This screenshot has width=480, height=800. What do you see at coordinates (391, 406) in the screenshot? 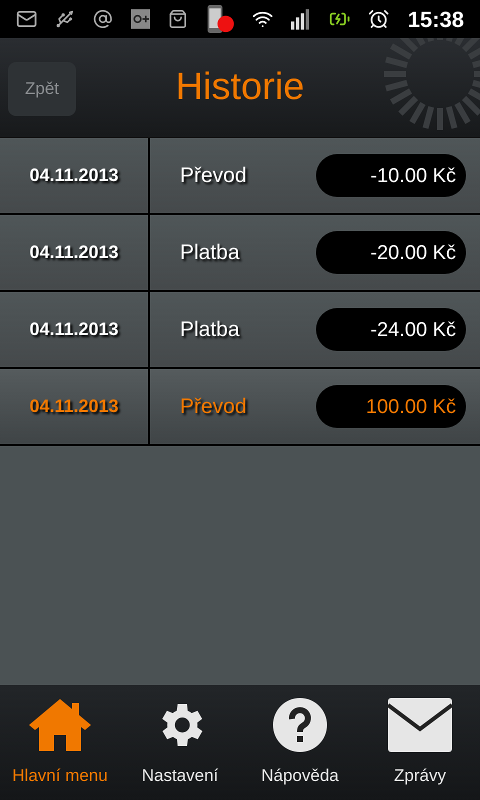
I see `amount-pill: 100.00 Kč` at bounding box center [391, 406].